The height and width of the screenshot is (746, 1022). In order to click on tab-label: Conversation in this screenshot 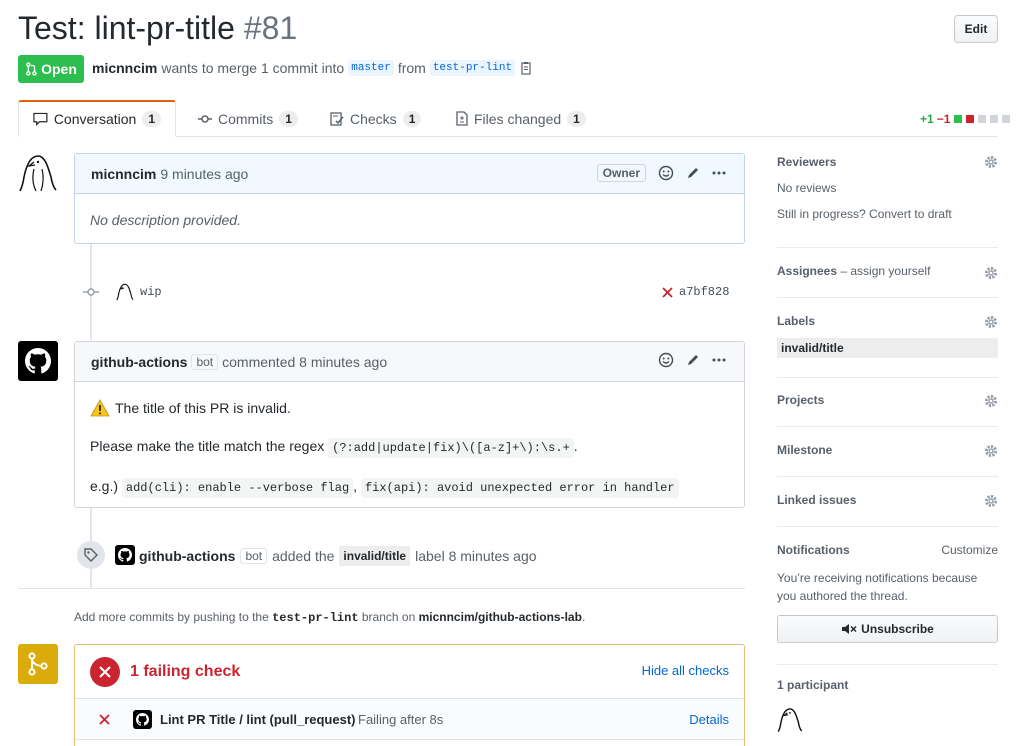, I will do `click(95, 119)`.